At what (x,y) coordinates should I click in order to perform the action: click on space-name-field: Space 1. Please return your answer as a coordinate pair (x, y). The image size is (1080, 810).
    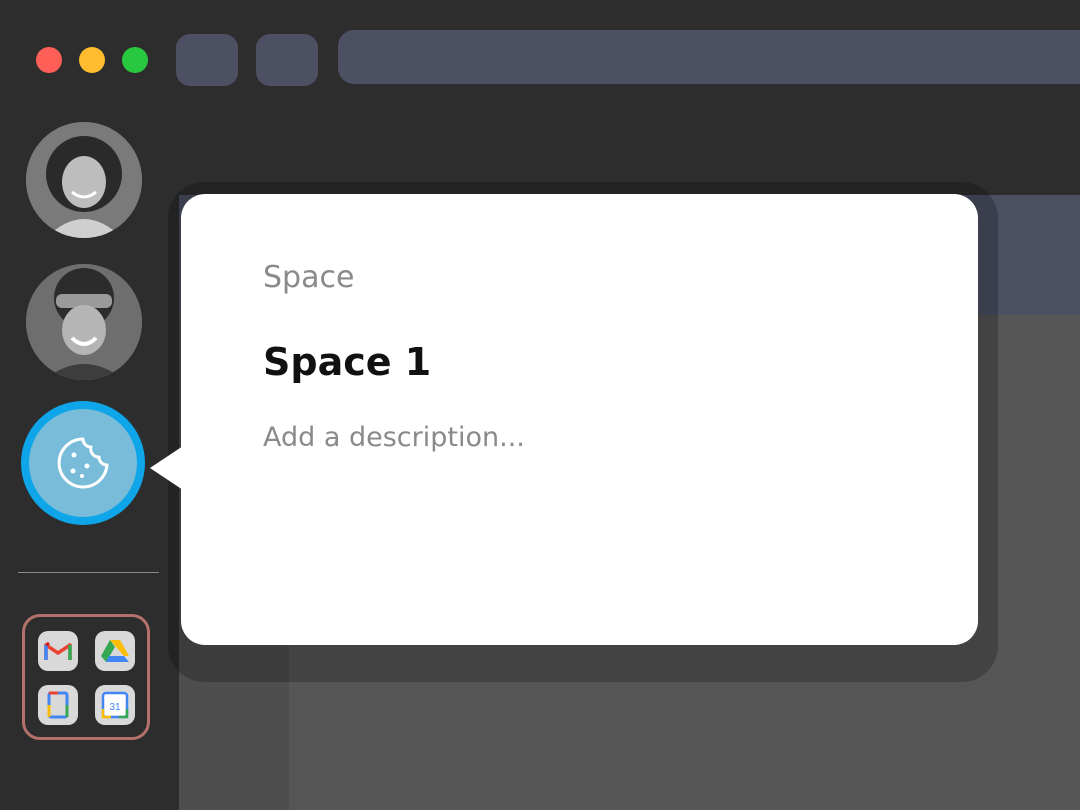
    Looking at the image, I should click on (347, 362).